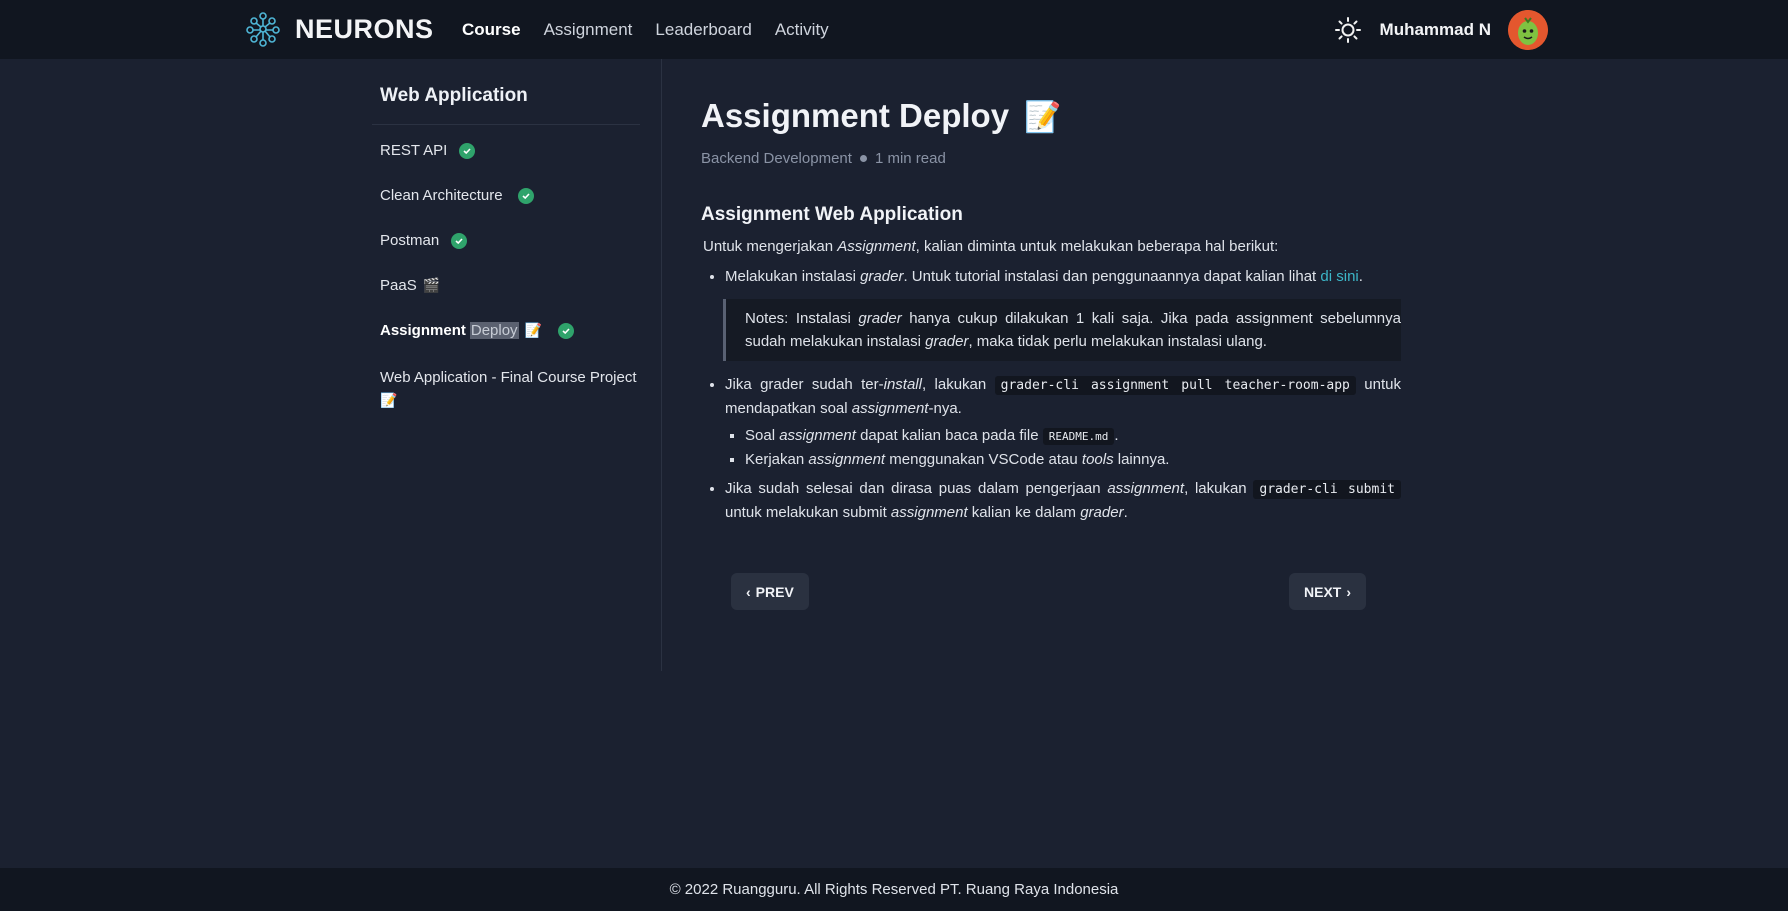 The image size is (1788, 911). What do you see at coordinates (804, 384) in the screenshot?
I see `text: Jika grader sudah ter-` at bounding box center [804, 384].